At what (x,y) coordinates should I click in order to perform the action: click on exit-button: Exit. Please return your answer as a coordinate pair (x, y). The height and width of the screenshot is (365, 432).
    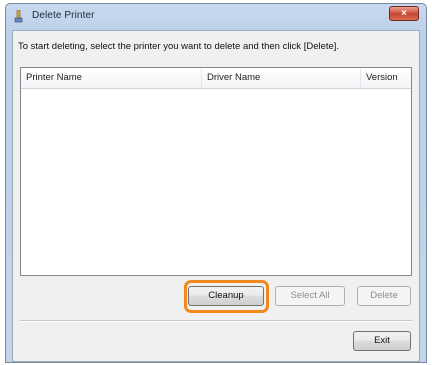
    Looking at the image, I should click on (382, 341).